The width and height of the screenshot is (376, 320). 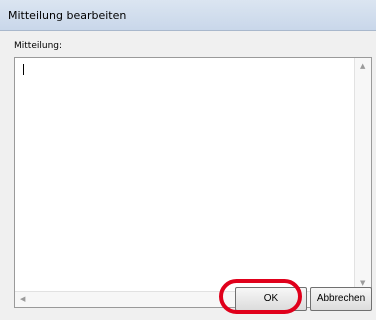 What do you see at coordinates (362, 66) in the screenshot?
I see `scroll-up-arrow-icon: ▲` at bounding box center [362, 66].